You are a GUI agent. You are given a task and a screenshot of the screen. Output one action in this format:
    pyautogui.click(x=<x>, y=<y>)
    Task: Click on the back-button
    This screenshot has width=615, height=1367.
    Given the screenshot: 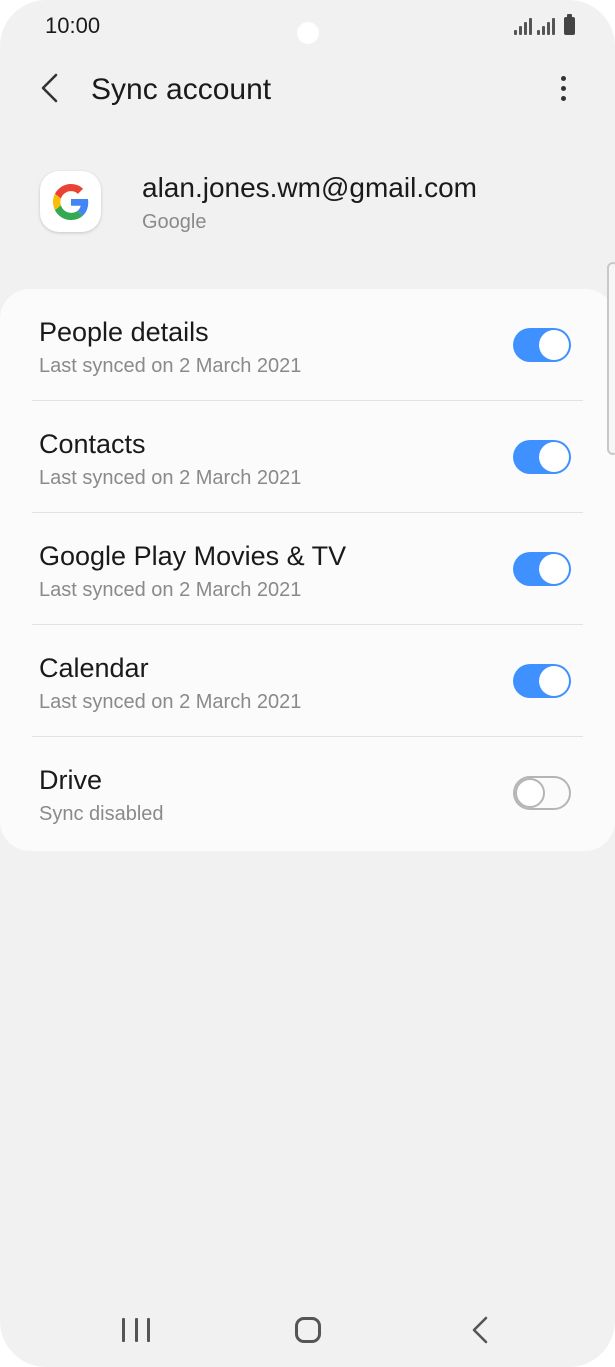 What is the action you would take?
    pyautogui.click(x=52, y=88)
    